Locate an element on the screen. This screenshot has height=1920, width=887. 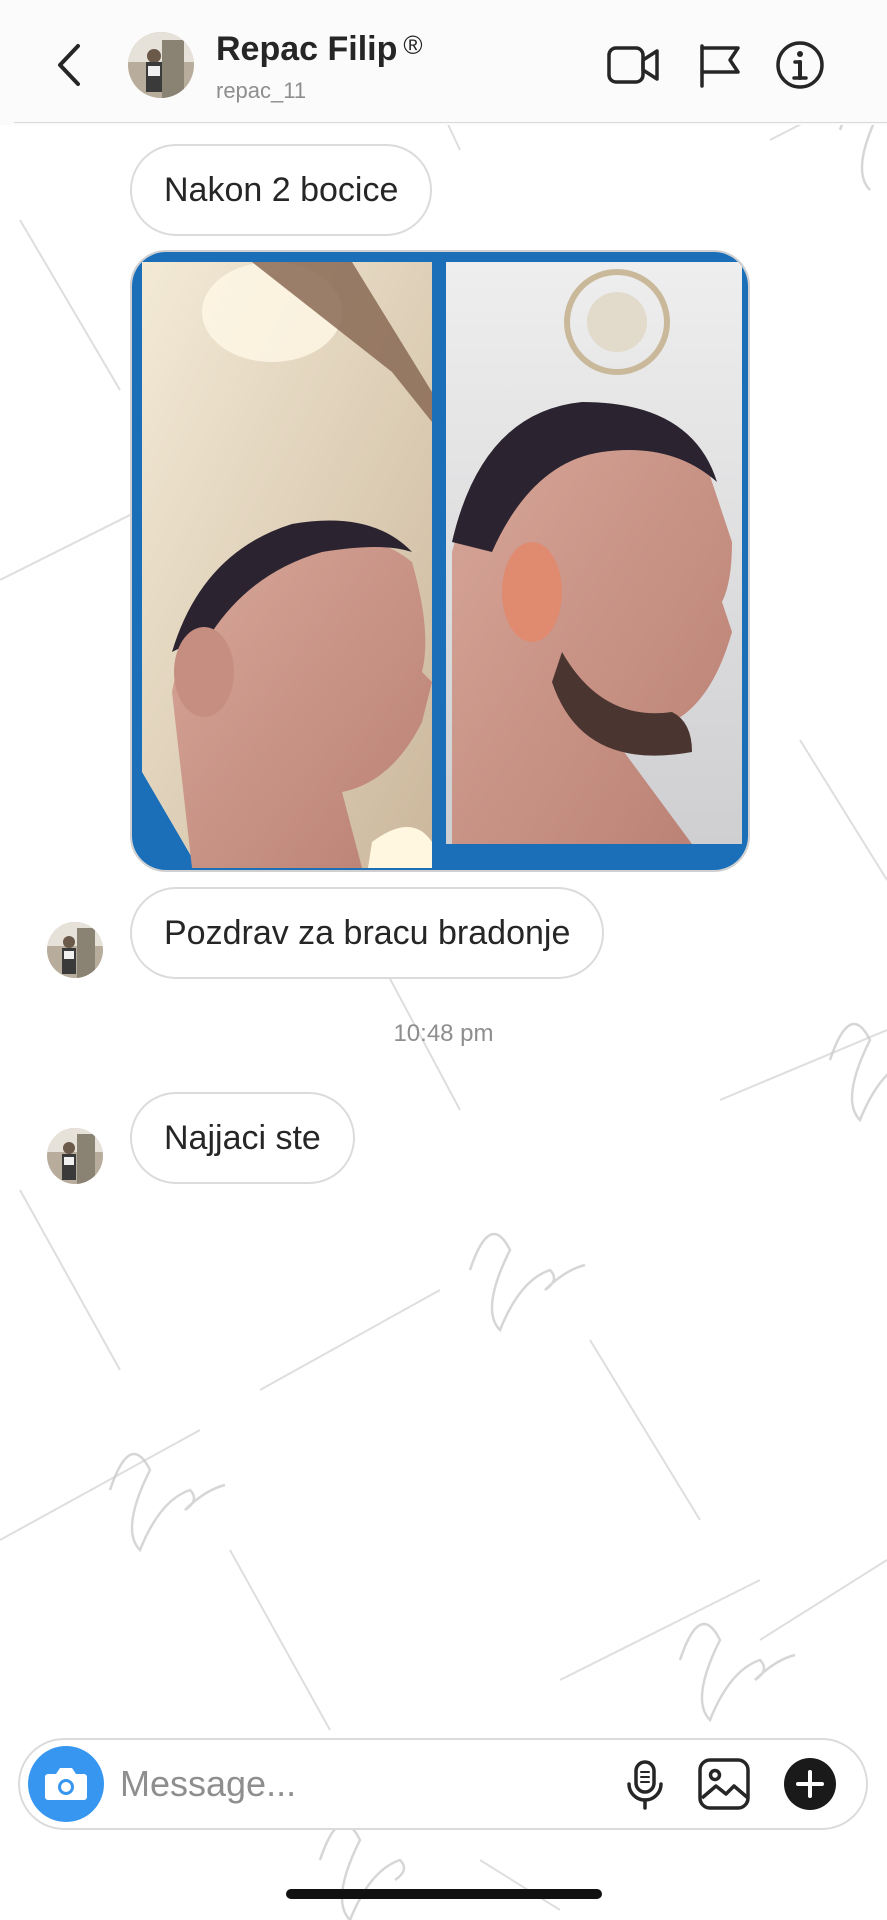
contact-name-text: Repac Filip is located at coordinates (307, 49).